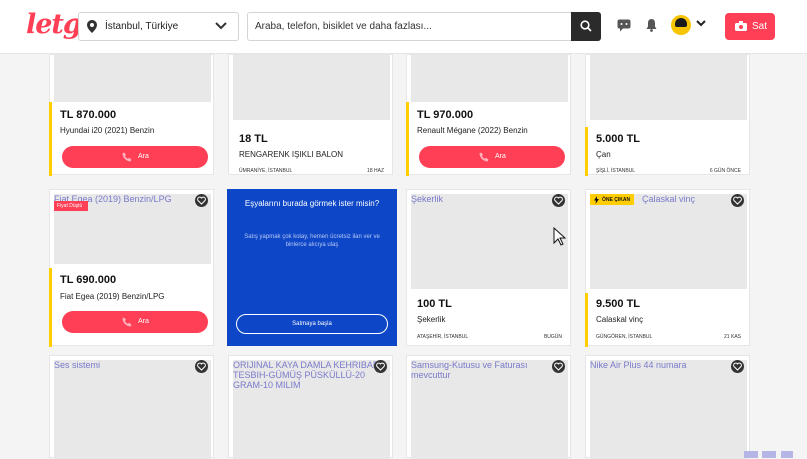  What do you see at coordinates (681, 22) in the screenshot?
I see `avatar-face` at bounding box center [681, 22].